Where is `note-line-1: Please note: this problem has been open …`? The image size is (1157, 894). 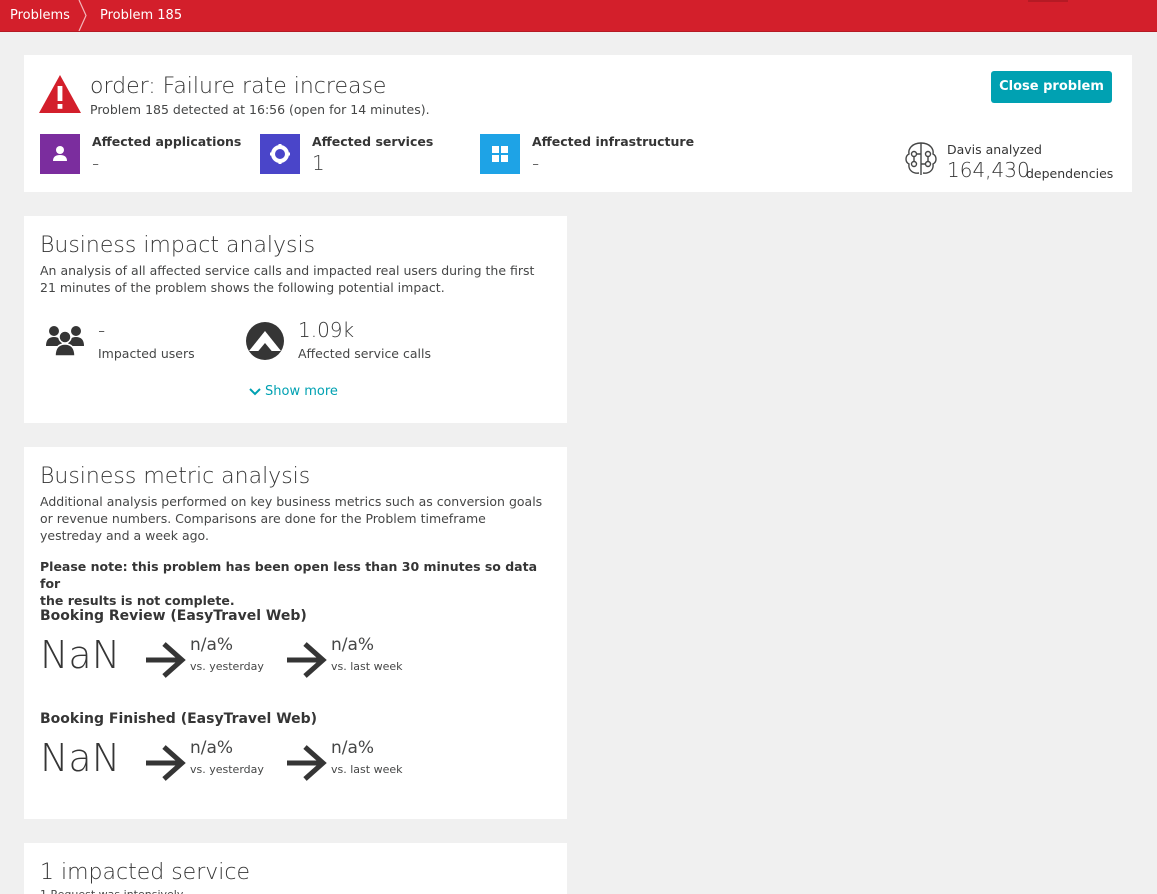 note-line-1: Please note: this problem has been open … is located at coordinates (289, 575).